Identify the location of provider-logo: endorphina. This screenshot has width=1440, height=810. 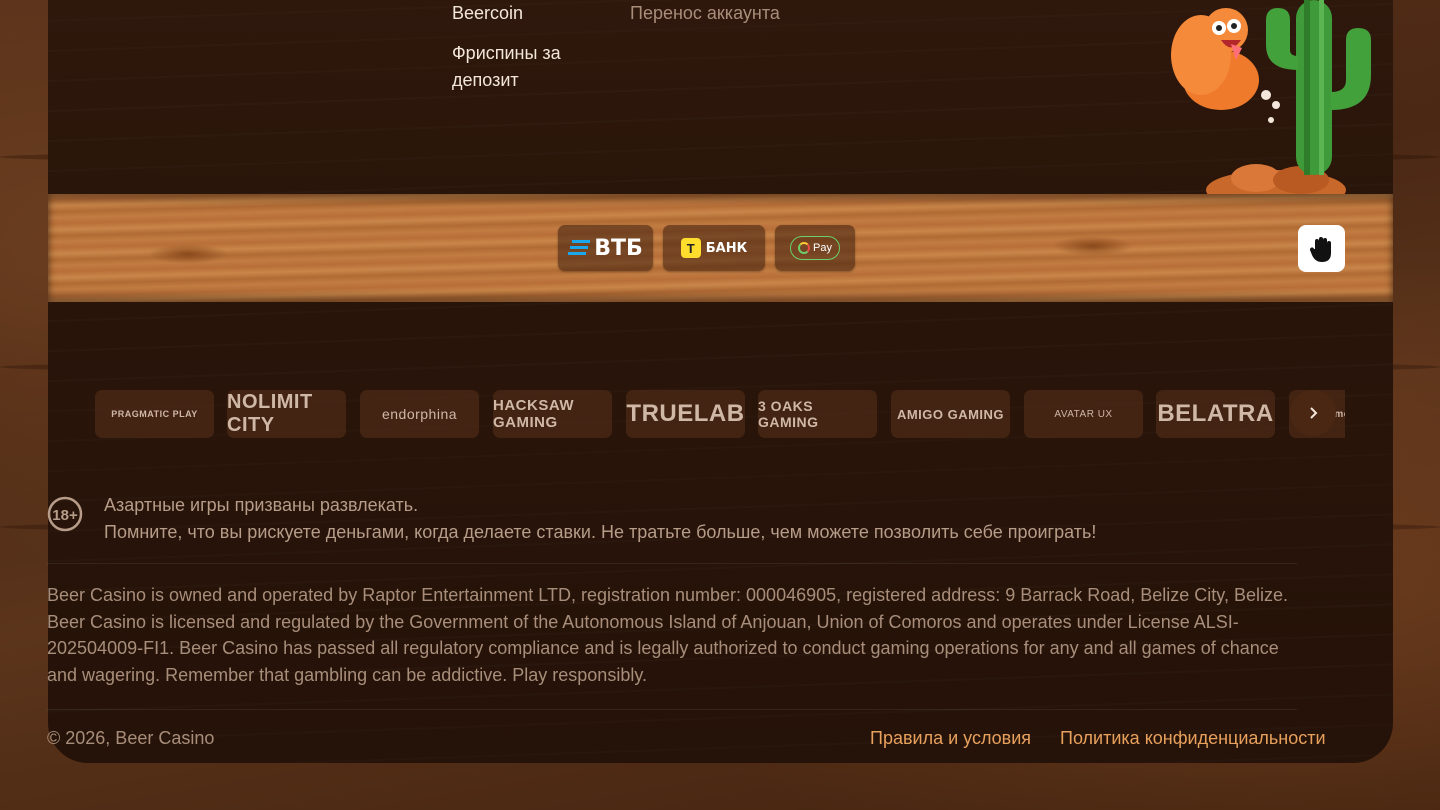
(419, 414).